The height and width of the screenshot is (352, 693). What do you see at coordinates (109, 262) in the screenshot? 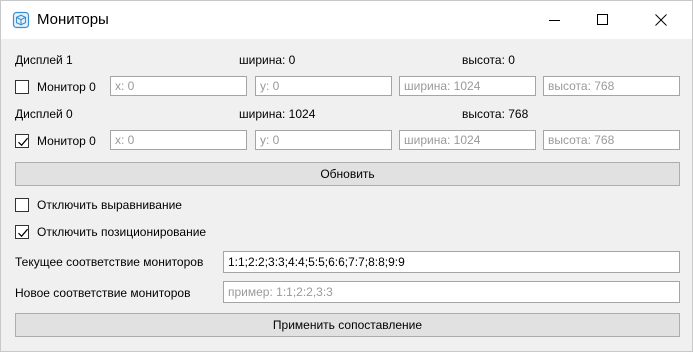
I see `current-mapping-label: Текущее соответствие мониторов` at bounding box center [109, 262].